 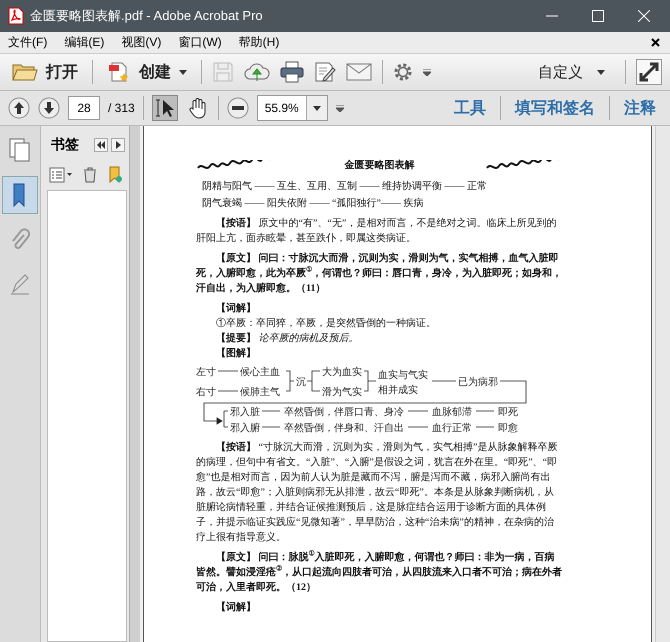 What do you see at coordinates (25, 72) in the screenshot?
I see `folder-icon` at bounding box center [25, 72].